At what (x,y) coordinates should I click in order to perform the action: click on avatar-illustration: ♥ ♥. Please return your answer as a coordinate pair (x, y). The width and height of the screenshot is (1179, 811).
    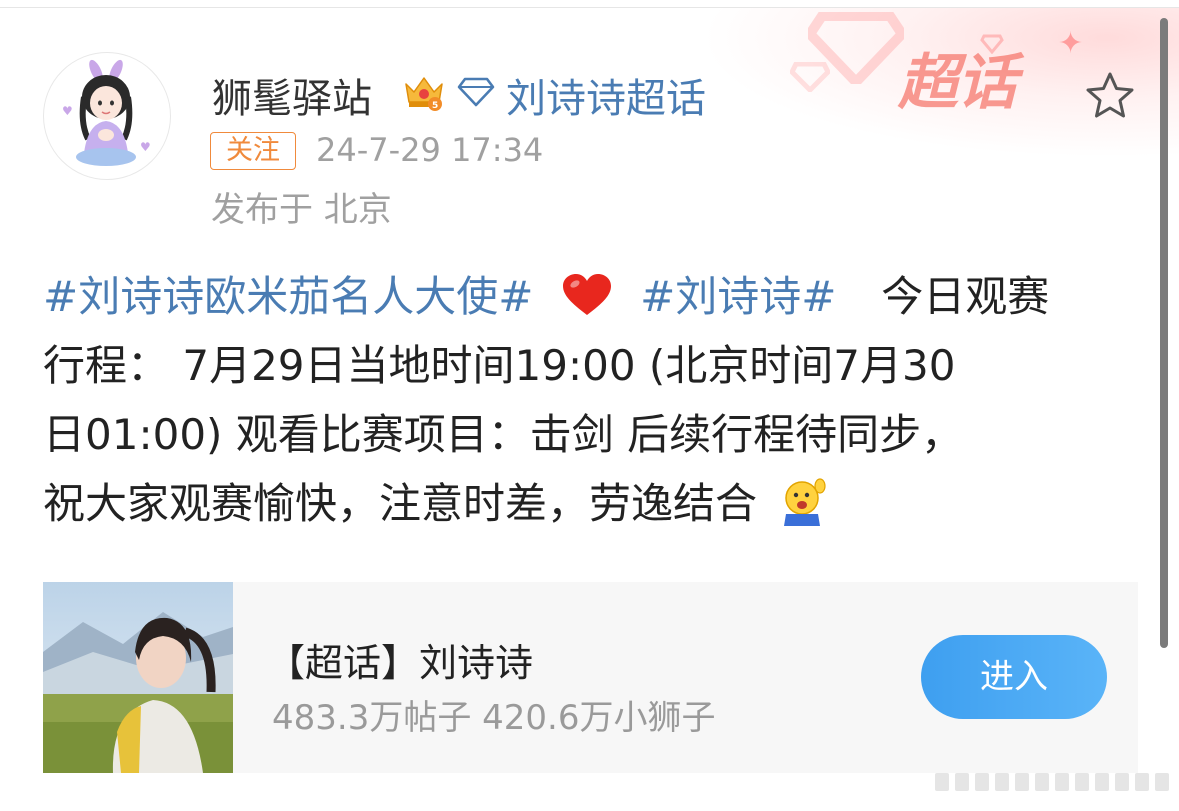
    Looking at the image, I should click on (106, 112).